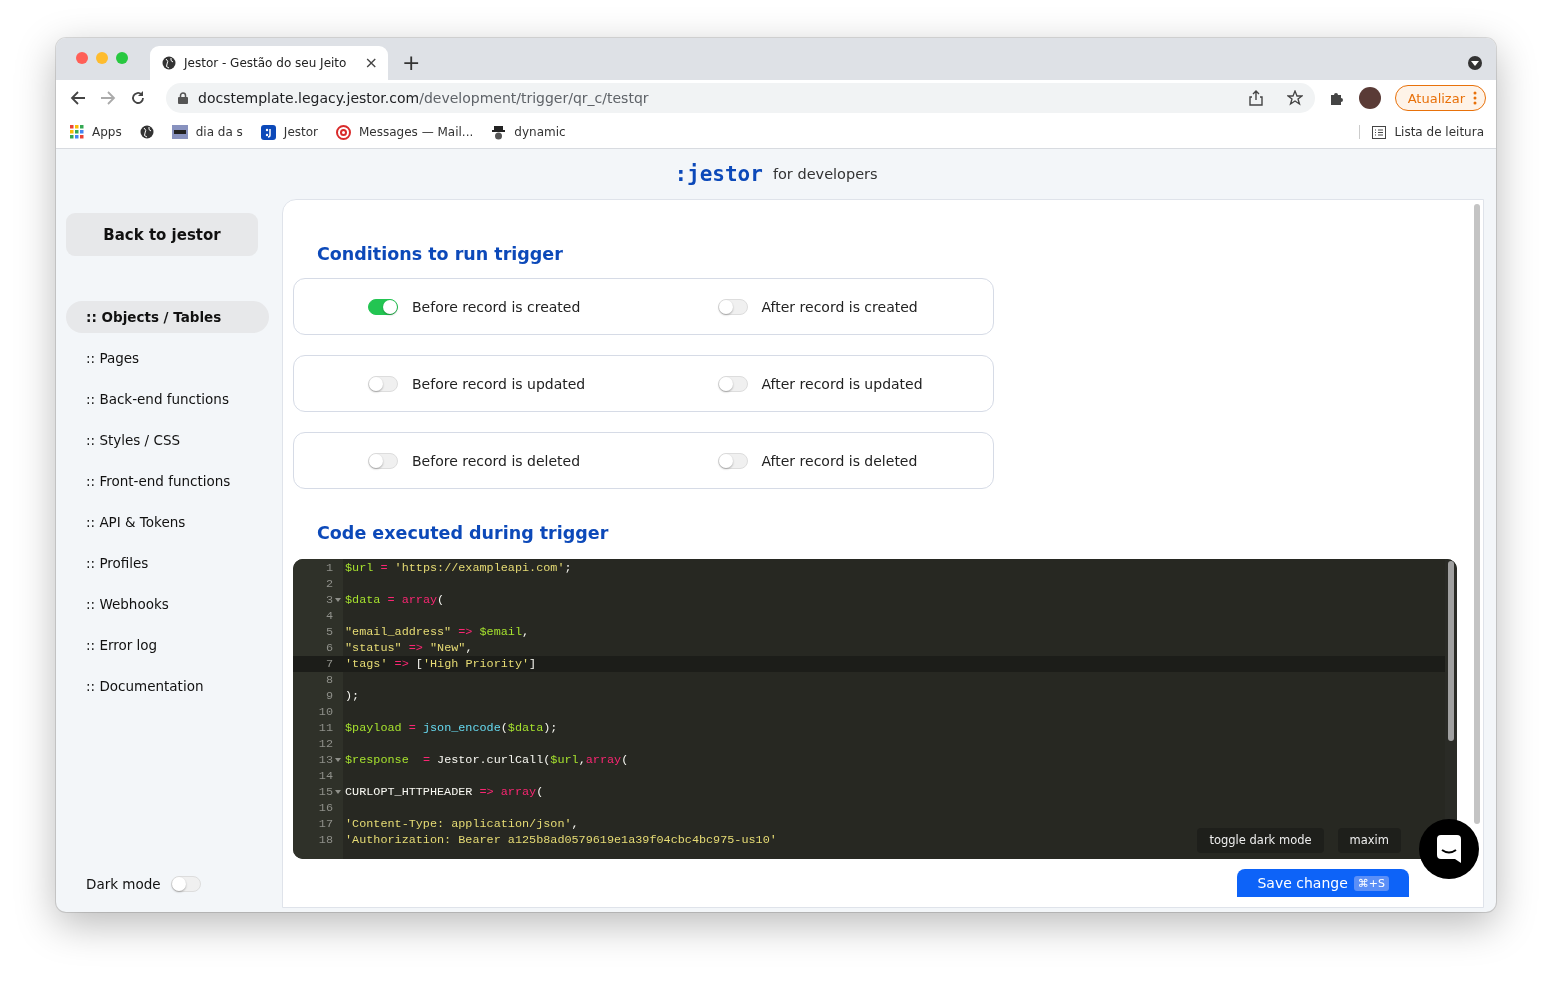 The width and height of the screenshot is (1552, 987). I want to click on line-number: 6, so click(329, 648).